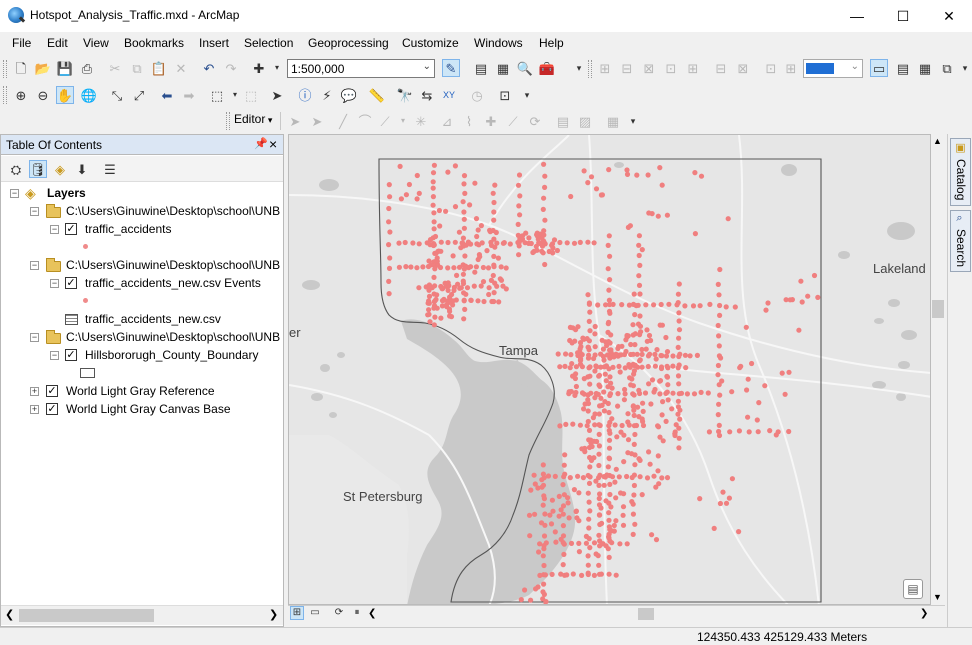 The width and height of the screenshot is (972, 645). I want to click on map-horizontal-scrollbar: ⊞ ▭ ⟳ ⏸ ❮ ❯, so click(616, 613).